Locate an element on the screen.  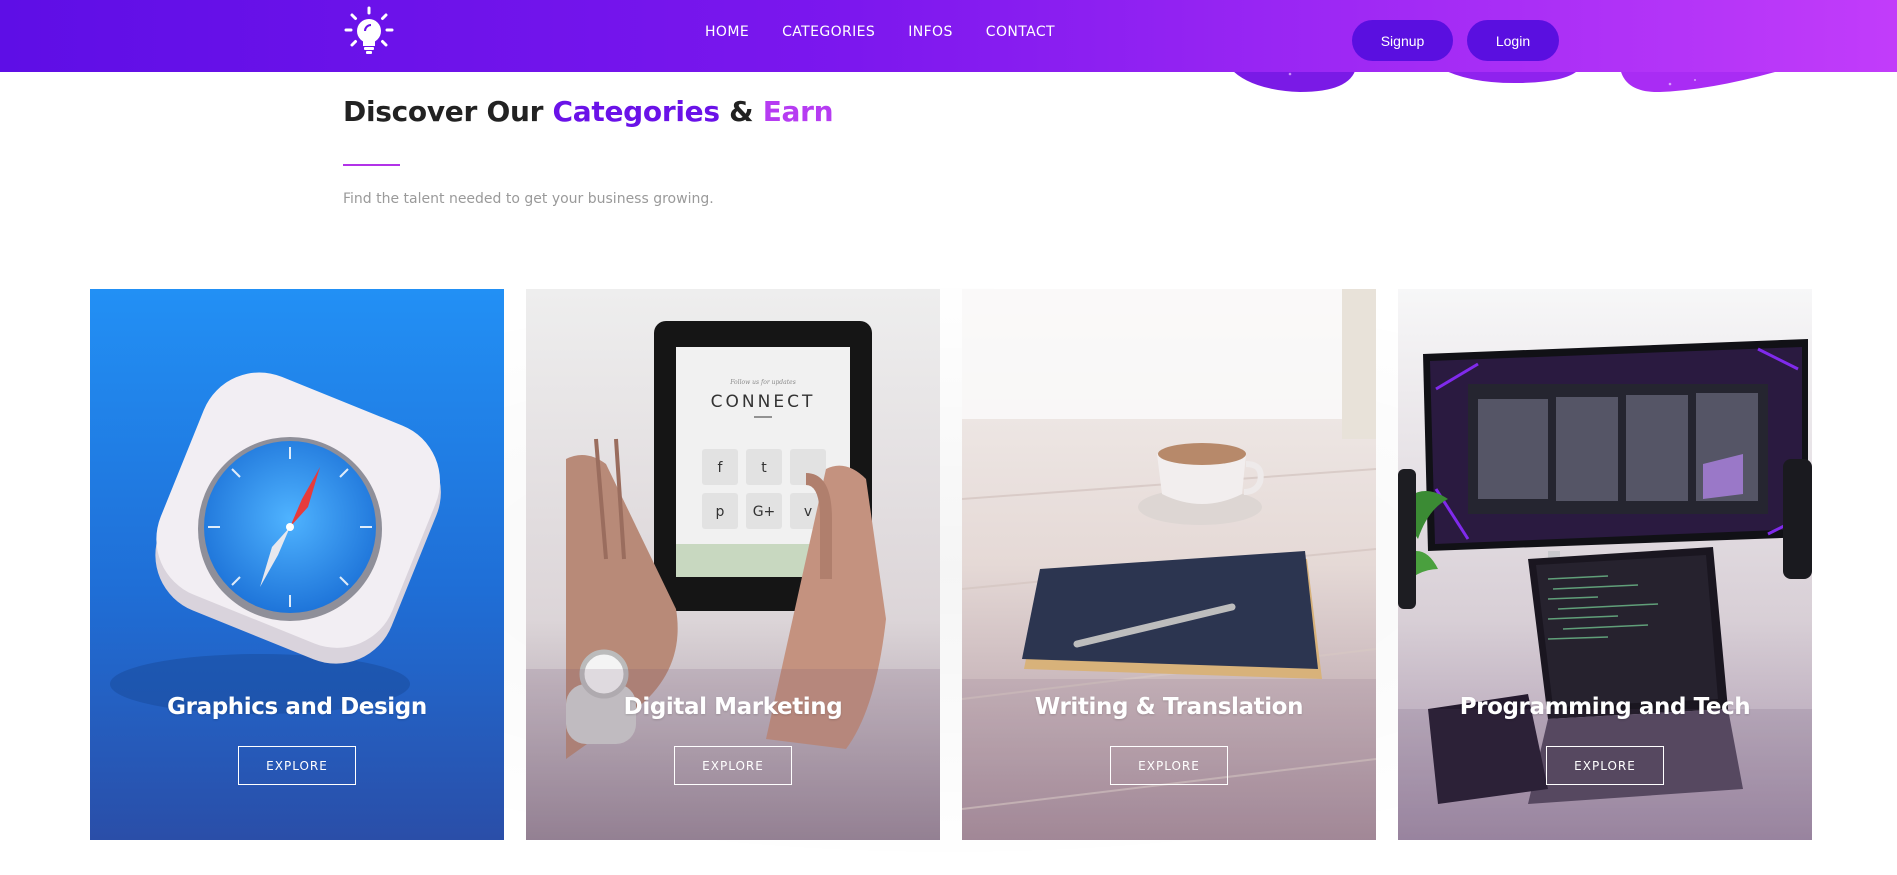
title-part-discover: Discover Our is located at coordinates (448, 111).